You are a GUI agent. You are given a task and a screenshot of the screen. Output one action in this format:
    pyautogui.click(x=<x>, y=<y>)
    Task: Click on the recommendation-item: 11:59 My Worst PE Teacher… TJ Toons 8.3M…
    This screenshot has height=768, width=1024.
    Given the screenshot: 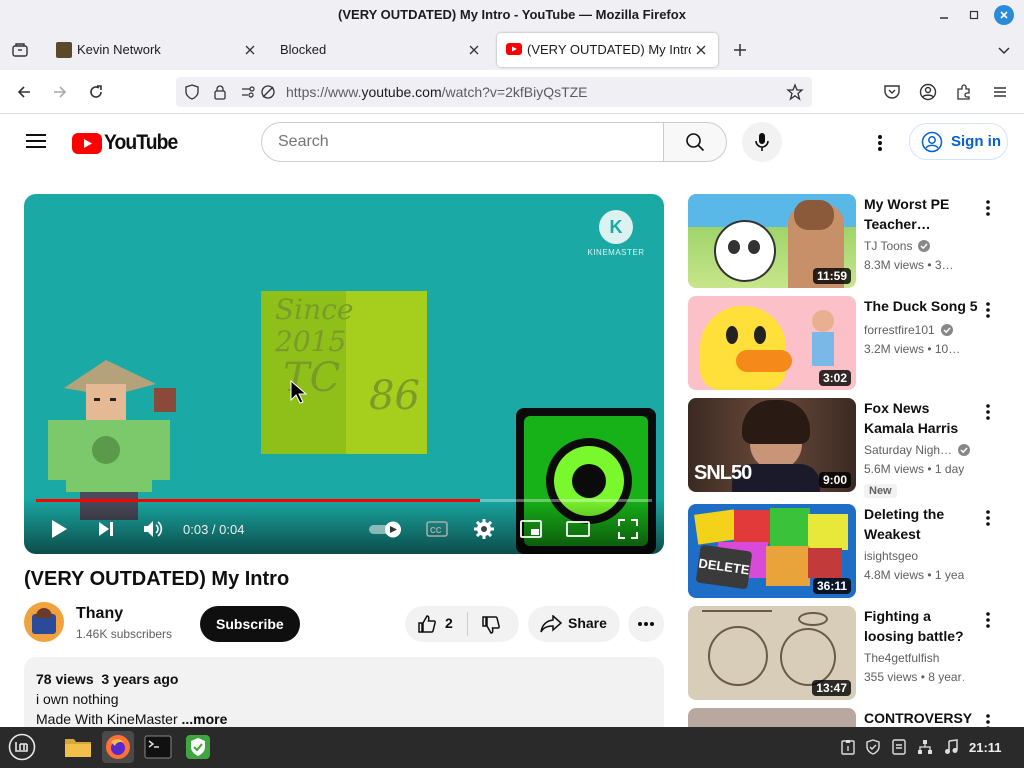 What is the action you would take?
    pyautogui.click(x=848, y=241)
    